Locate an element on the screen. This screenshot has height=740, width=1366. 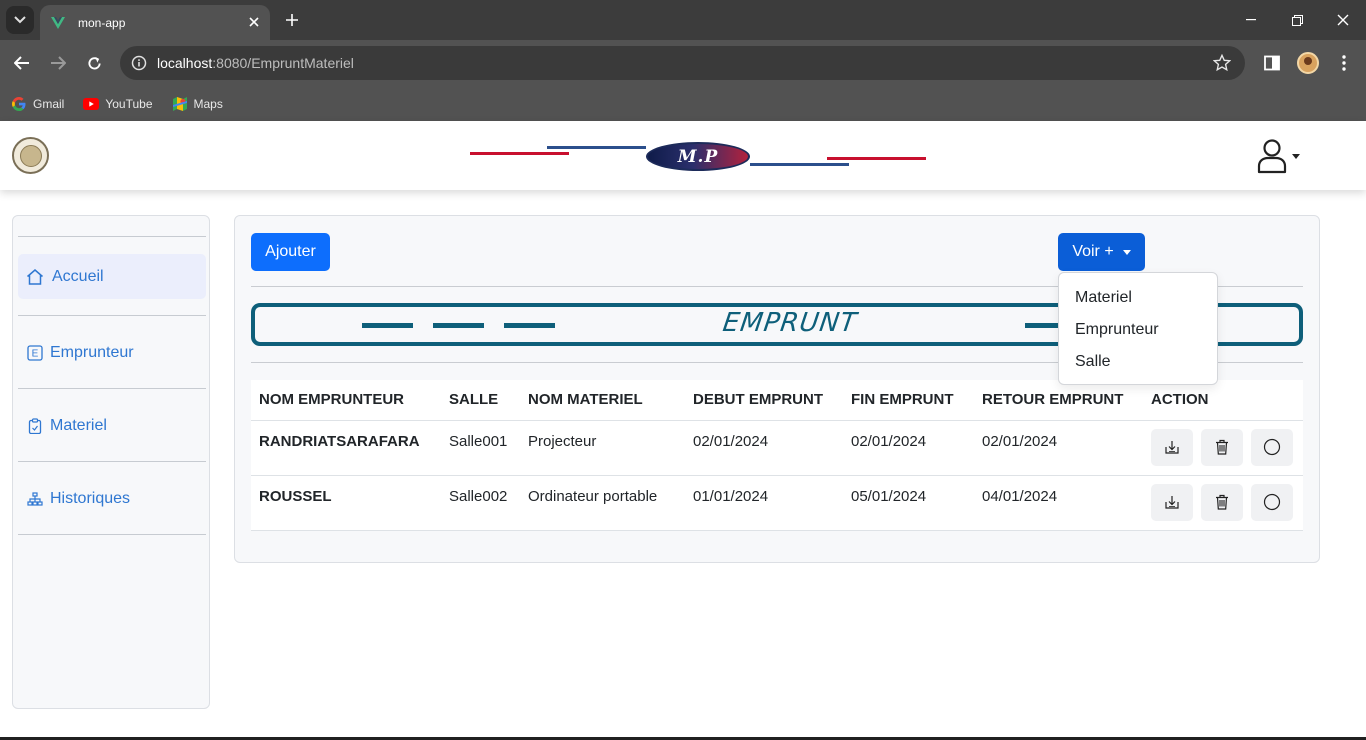
site-info-icon is located at coordinates (139, 63).